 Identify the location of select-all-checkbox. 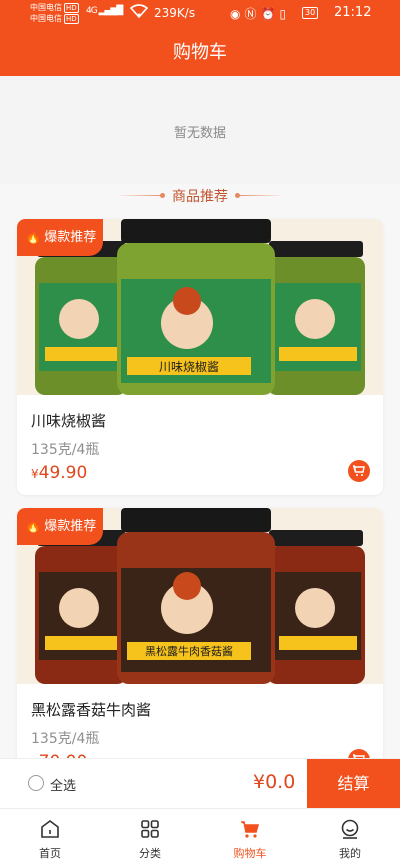
(36, 783).